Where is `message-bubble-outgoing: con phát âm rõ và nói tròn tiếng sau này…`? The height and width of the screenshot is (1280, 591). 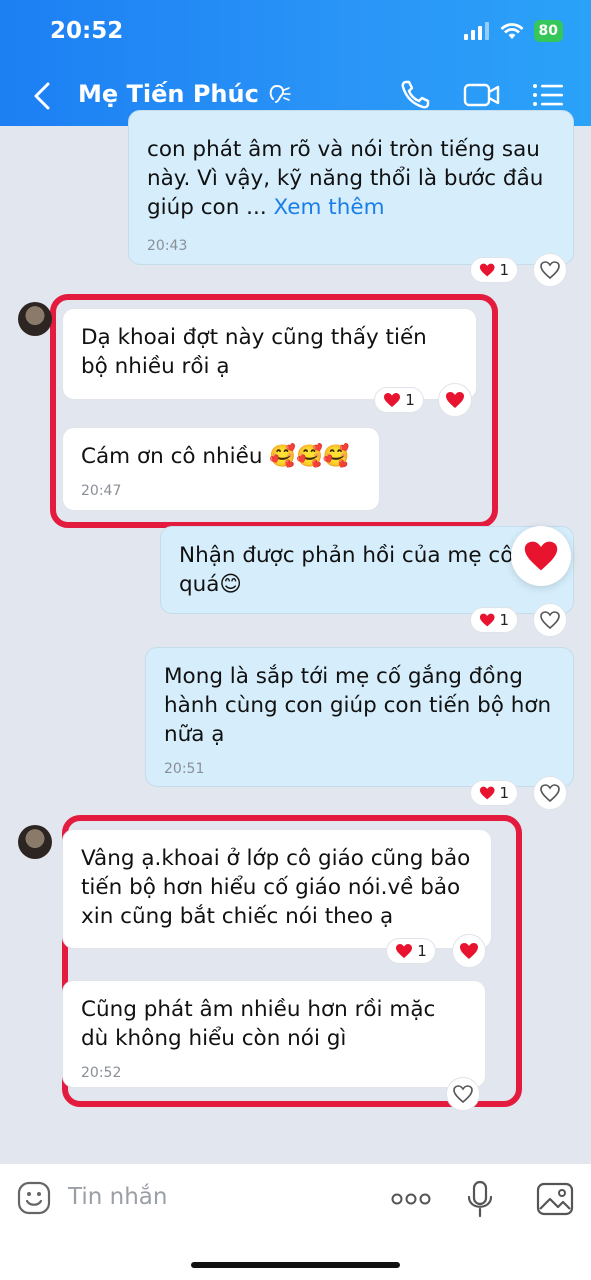 message-bubble-outgoing: con phát âm rõ và nói tròn tiếng sau này… is located at coordinates (351, 187).